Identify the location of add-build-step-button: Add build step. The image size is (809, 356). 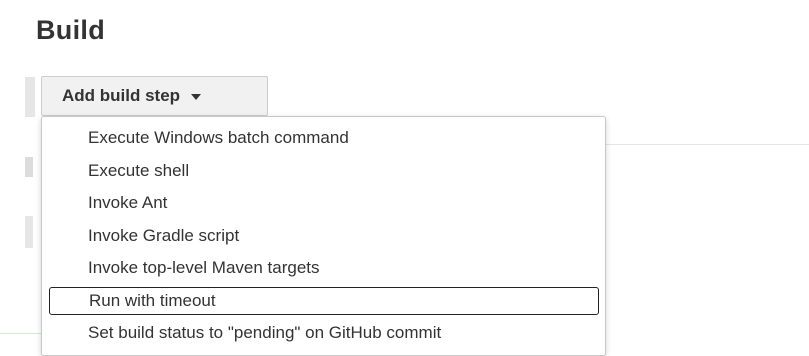
(154, 96).